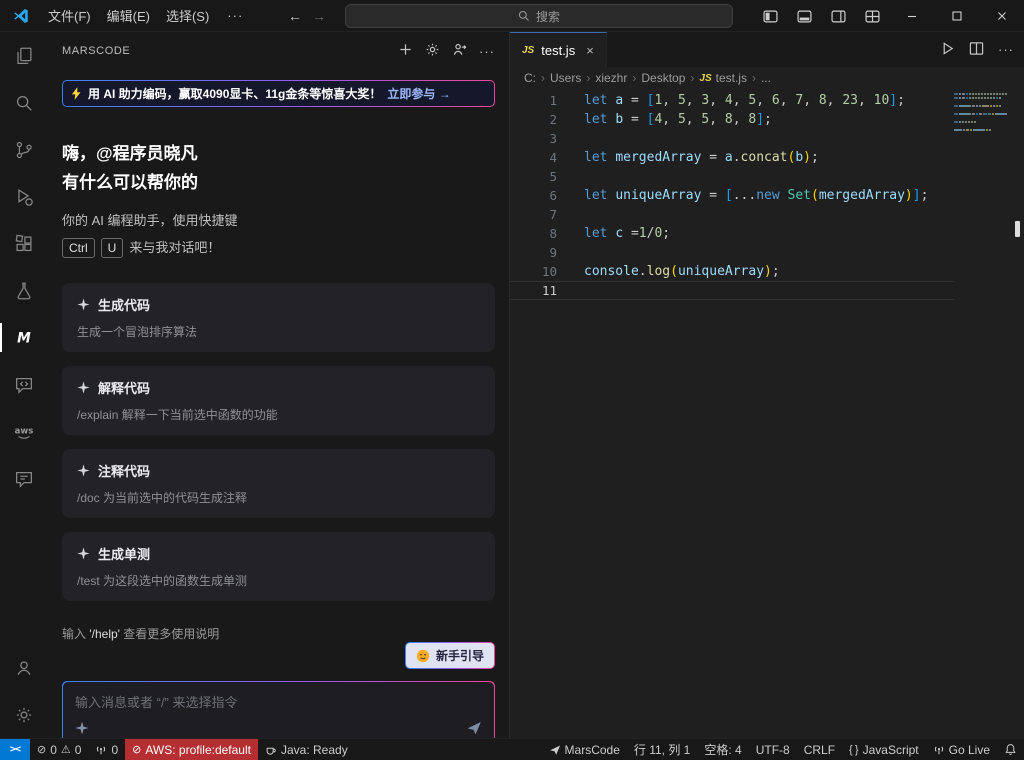  What do you see at coordinates (306, 749) in the screenshot?
I see `java-status: Java: Ready` at bounding box center [306, 749].